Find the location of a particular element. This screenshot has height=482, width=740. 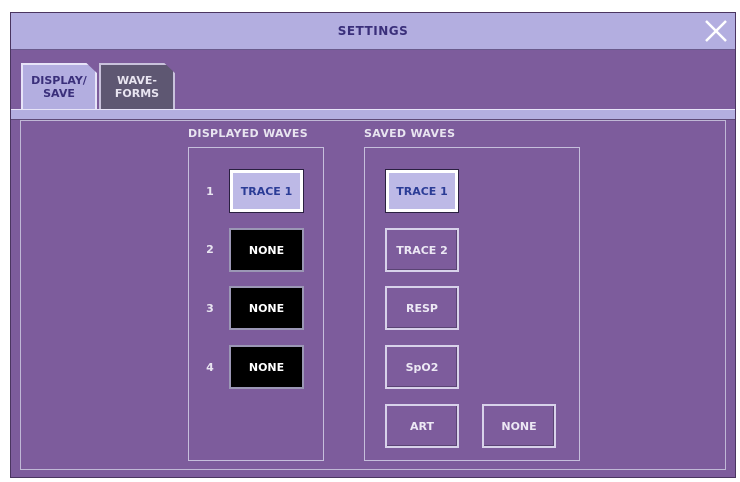

saved-wave-none-button: NONE is located at coordinates (519, 426).